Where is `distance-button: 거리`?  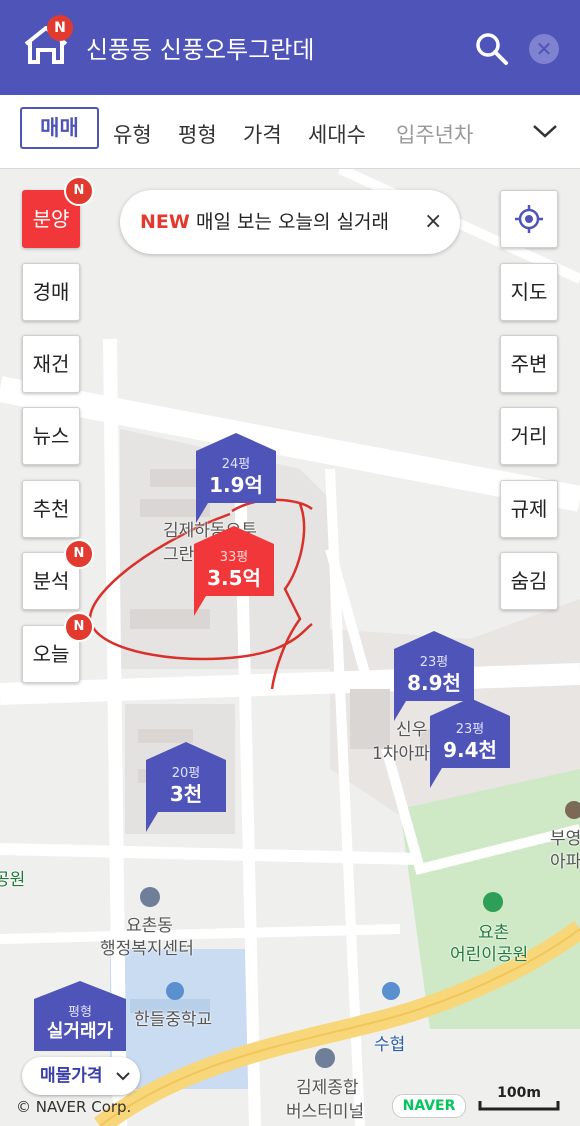 distance-button: 거리 is located at coordinates (529, 436).